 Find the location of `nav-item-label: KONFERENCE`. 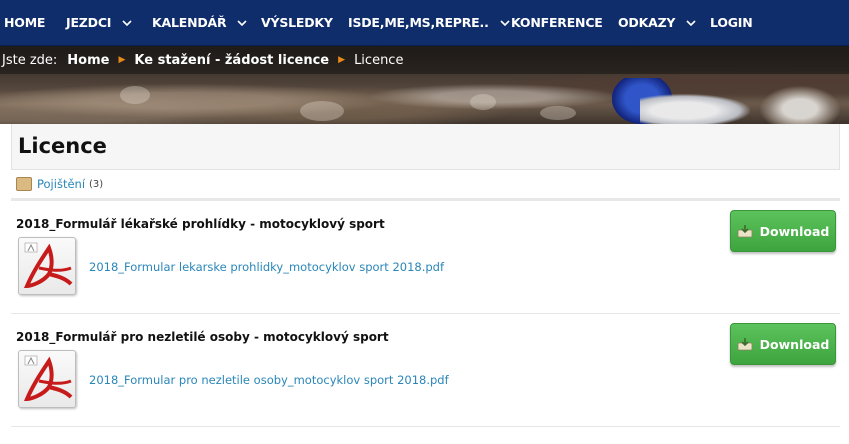

nav-item-label: KONFERENCE is located at coordinates (557, 22).